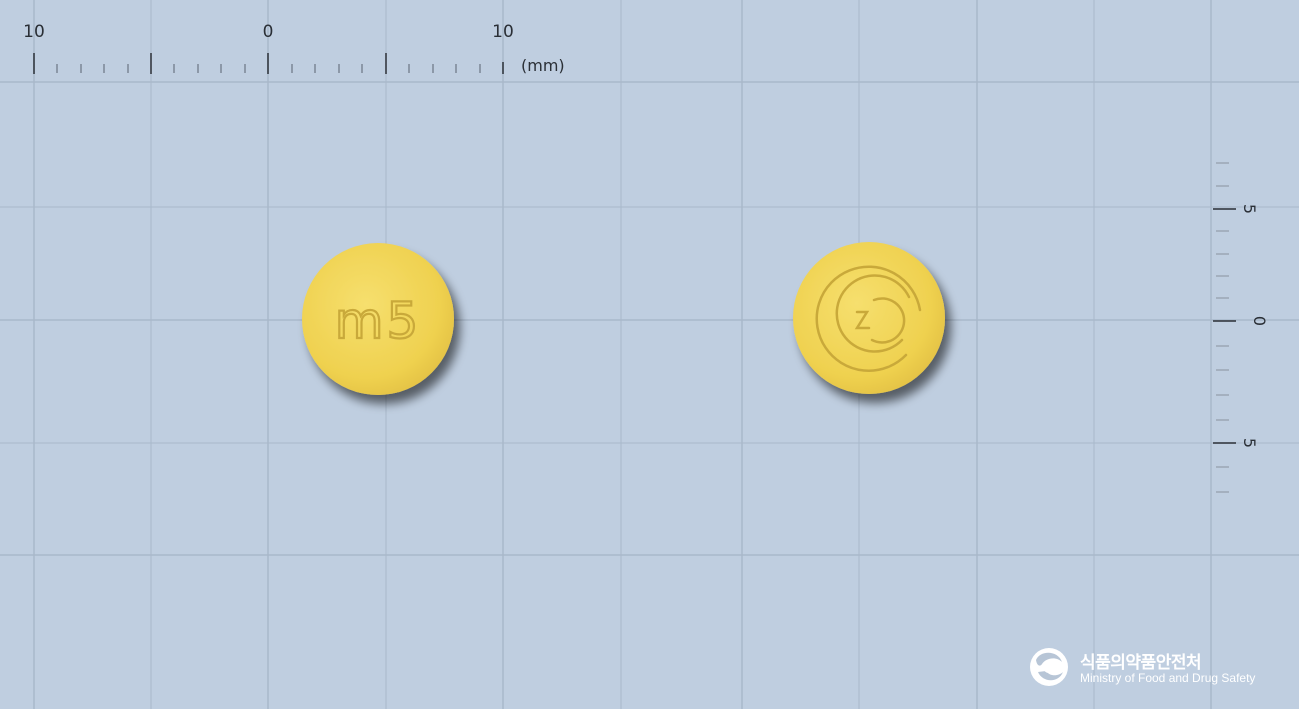 The height and width of the screenshot is (709, 1299). What do you see at coordinates (1249, 443) in the screenshot?
I see `side-ruler-label-bottom: 5` at bounding box center [1249, 443].